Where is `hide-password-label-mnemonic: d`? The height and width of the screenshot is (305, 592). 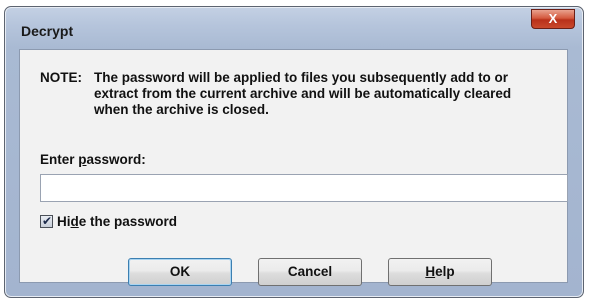 hide-password-label-mnemonic: d is located at coordinates (74, 221).